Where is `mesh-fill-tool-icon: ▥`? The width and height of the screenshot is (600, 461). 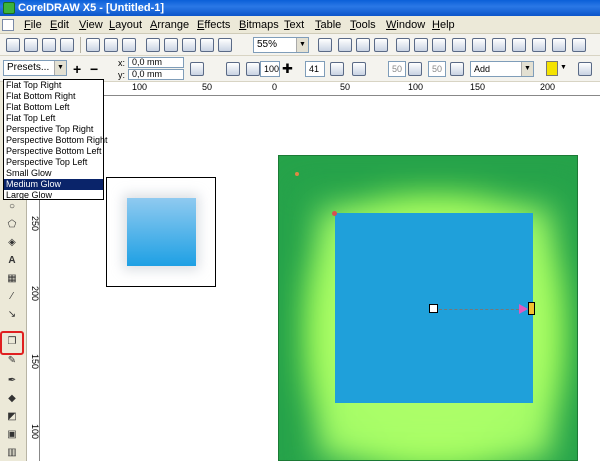 mesh-fill-tool-icon: ▥ is located at coordinates (12, 453).